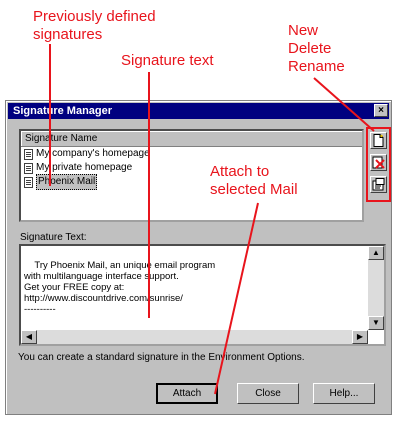 Image resolution: width=396 pixels, height=421 pixels. I want to click on callout-previously-defined: Previously defined signatures, so click(94, 26).